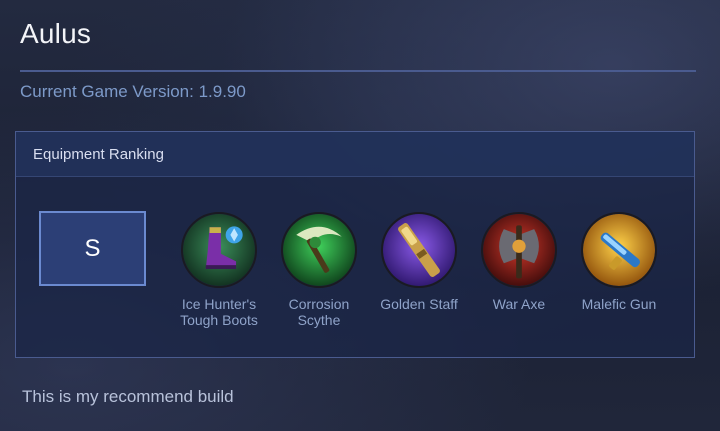 The height and width of the screenshot is (431, 720). I want to click on hero-name: Aulus, so click(56, 33).